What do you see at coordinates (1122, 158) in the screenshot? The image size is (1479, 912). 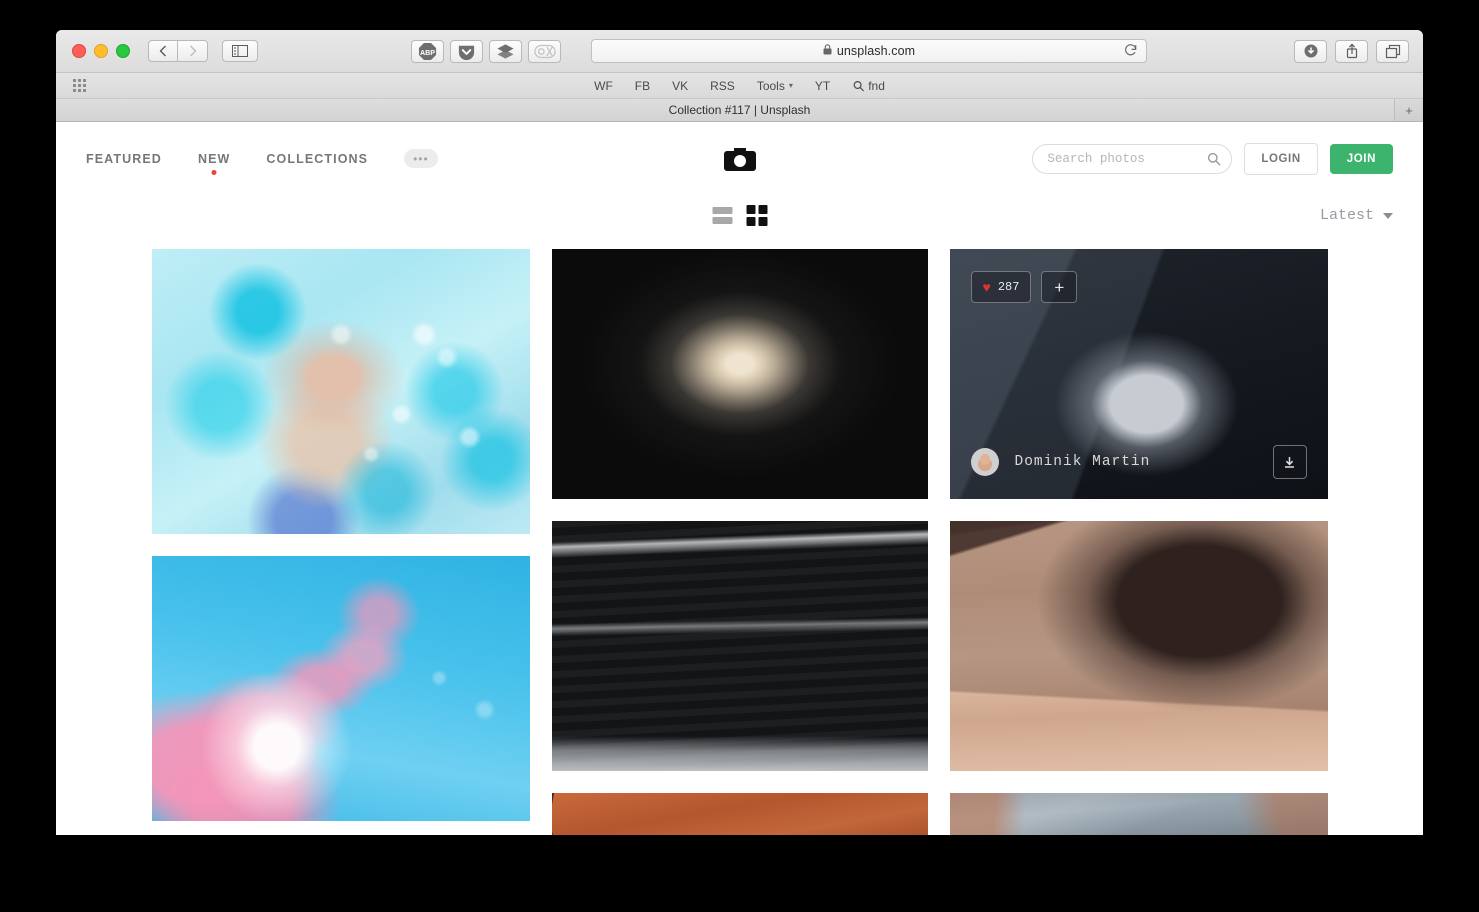 I see `search-input` at bounding box center [1122, 158].